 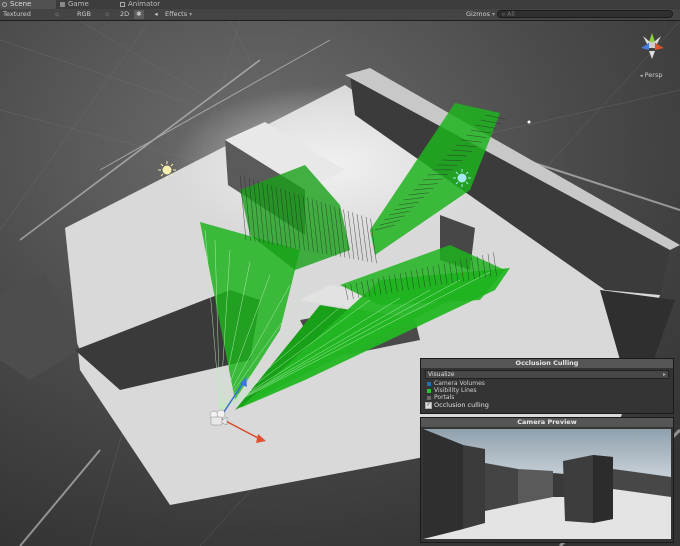 What do you see at coordinates (461, 405) in the screenshot?
I see `occlusion-culling-label: Occlusion culling` at bounding box center [461, 405].